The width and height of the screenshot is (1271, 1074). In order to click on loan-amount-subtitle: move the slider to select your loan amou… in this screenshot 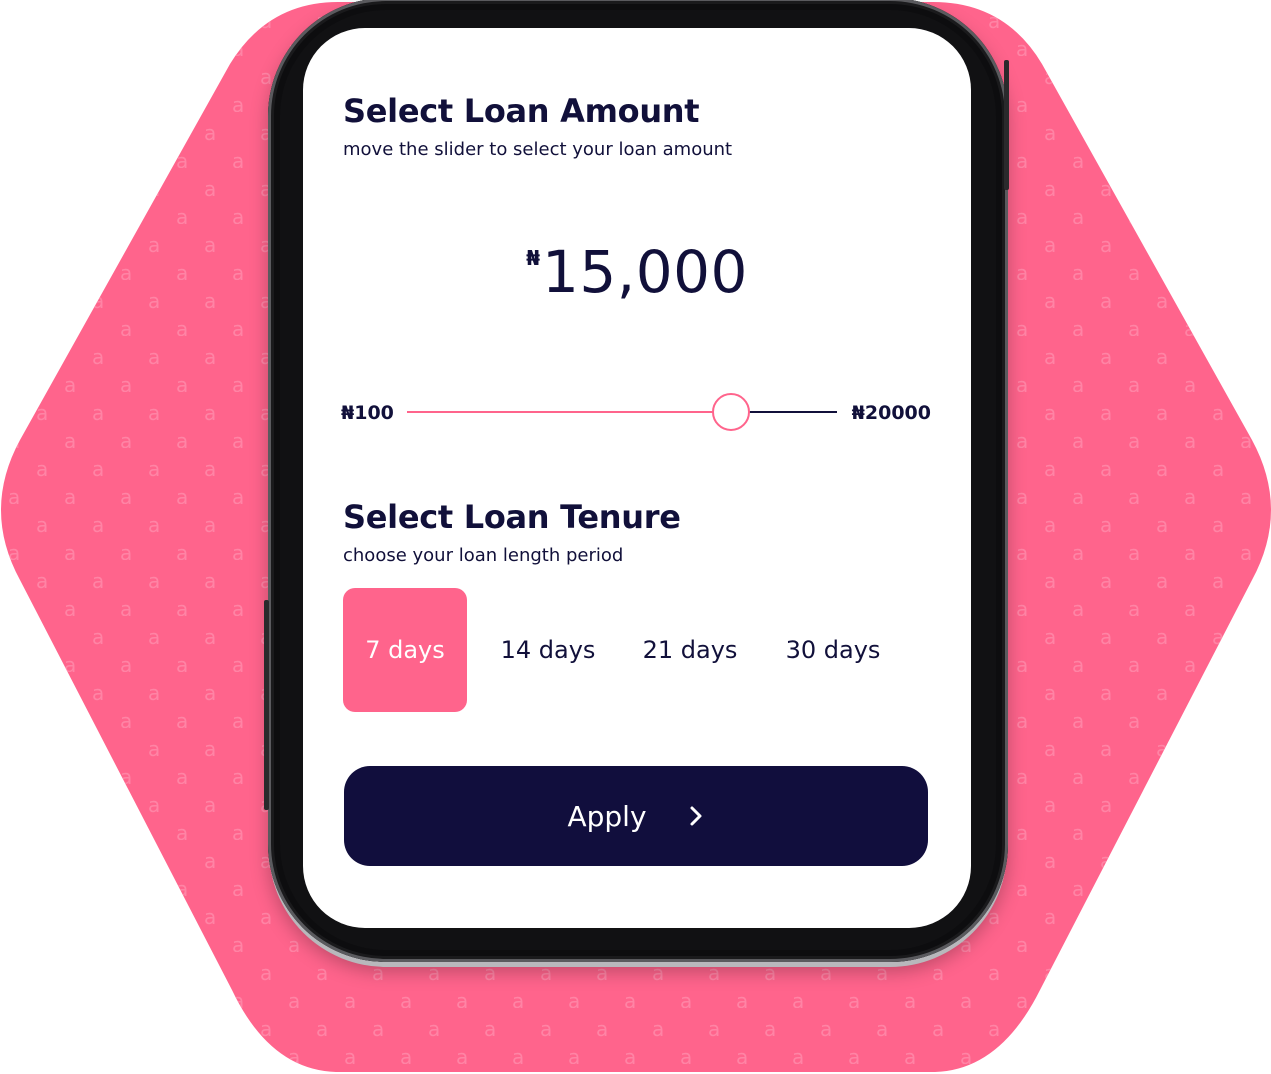, I will do `click(538, 149)`.